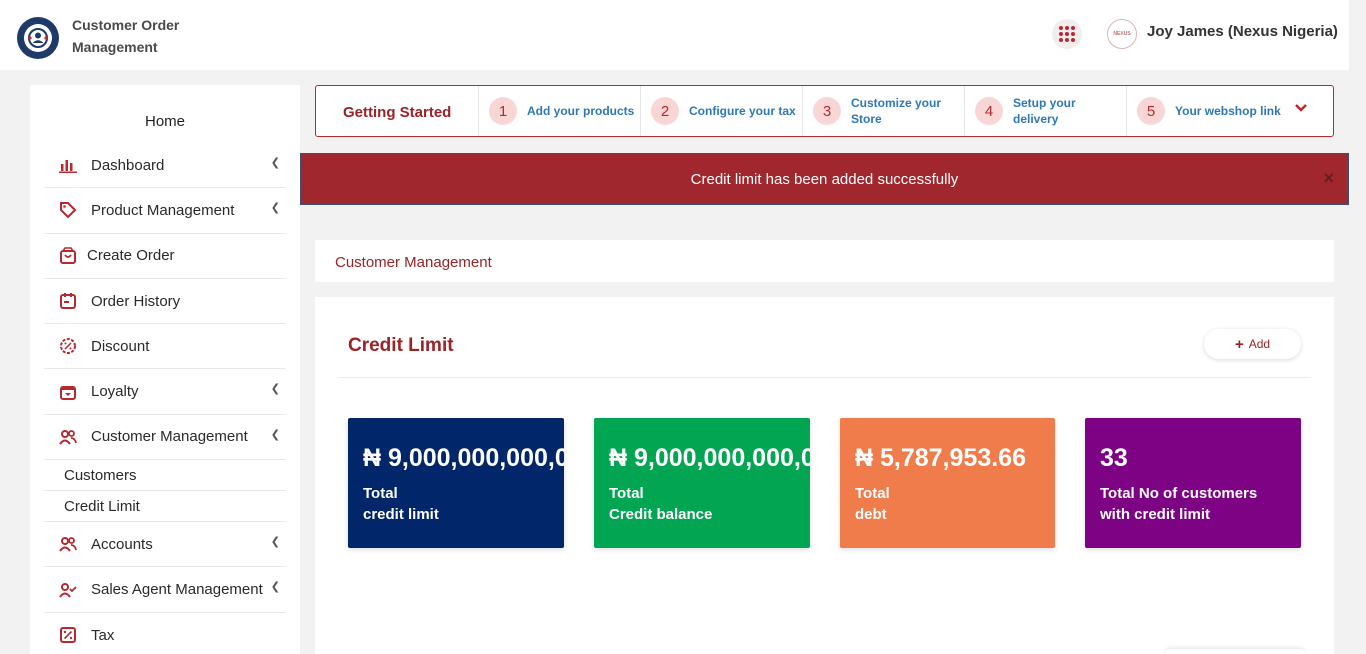 This screenshot has height=654, width=1366. Describe the element at coordinates (1067, 34) in the screenshot. I see `apps-grid-icon` at that location.